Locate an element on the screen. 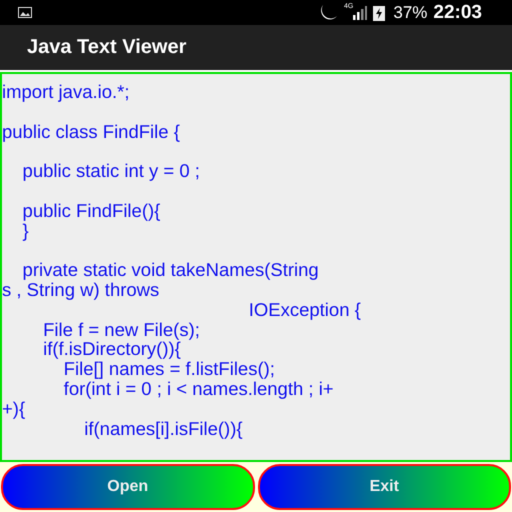 The height and width of the screenshot is (512, 512). picture-icon is located at coordinates (25, 12).